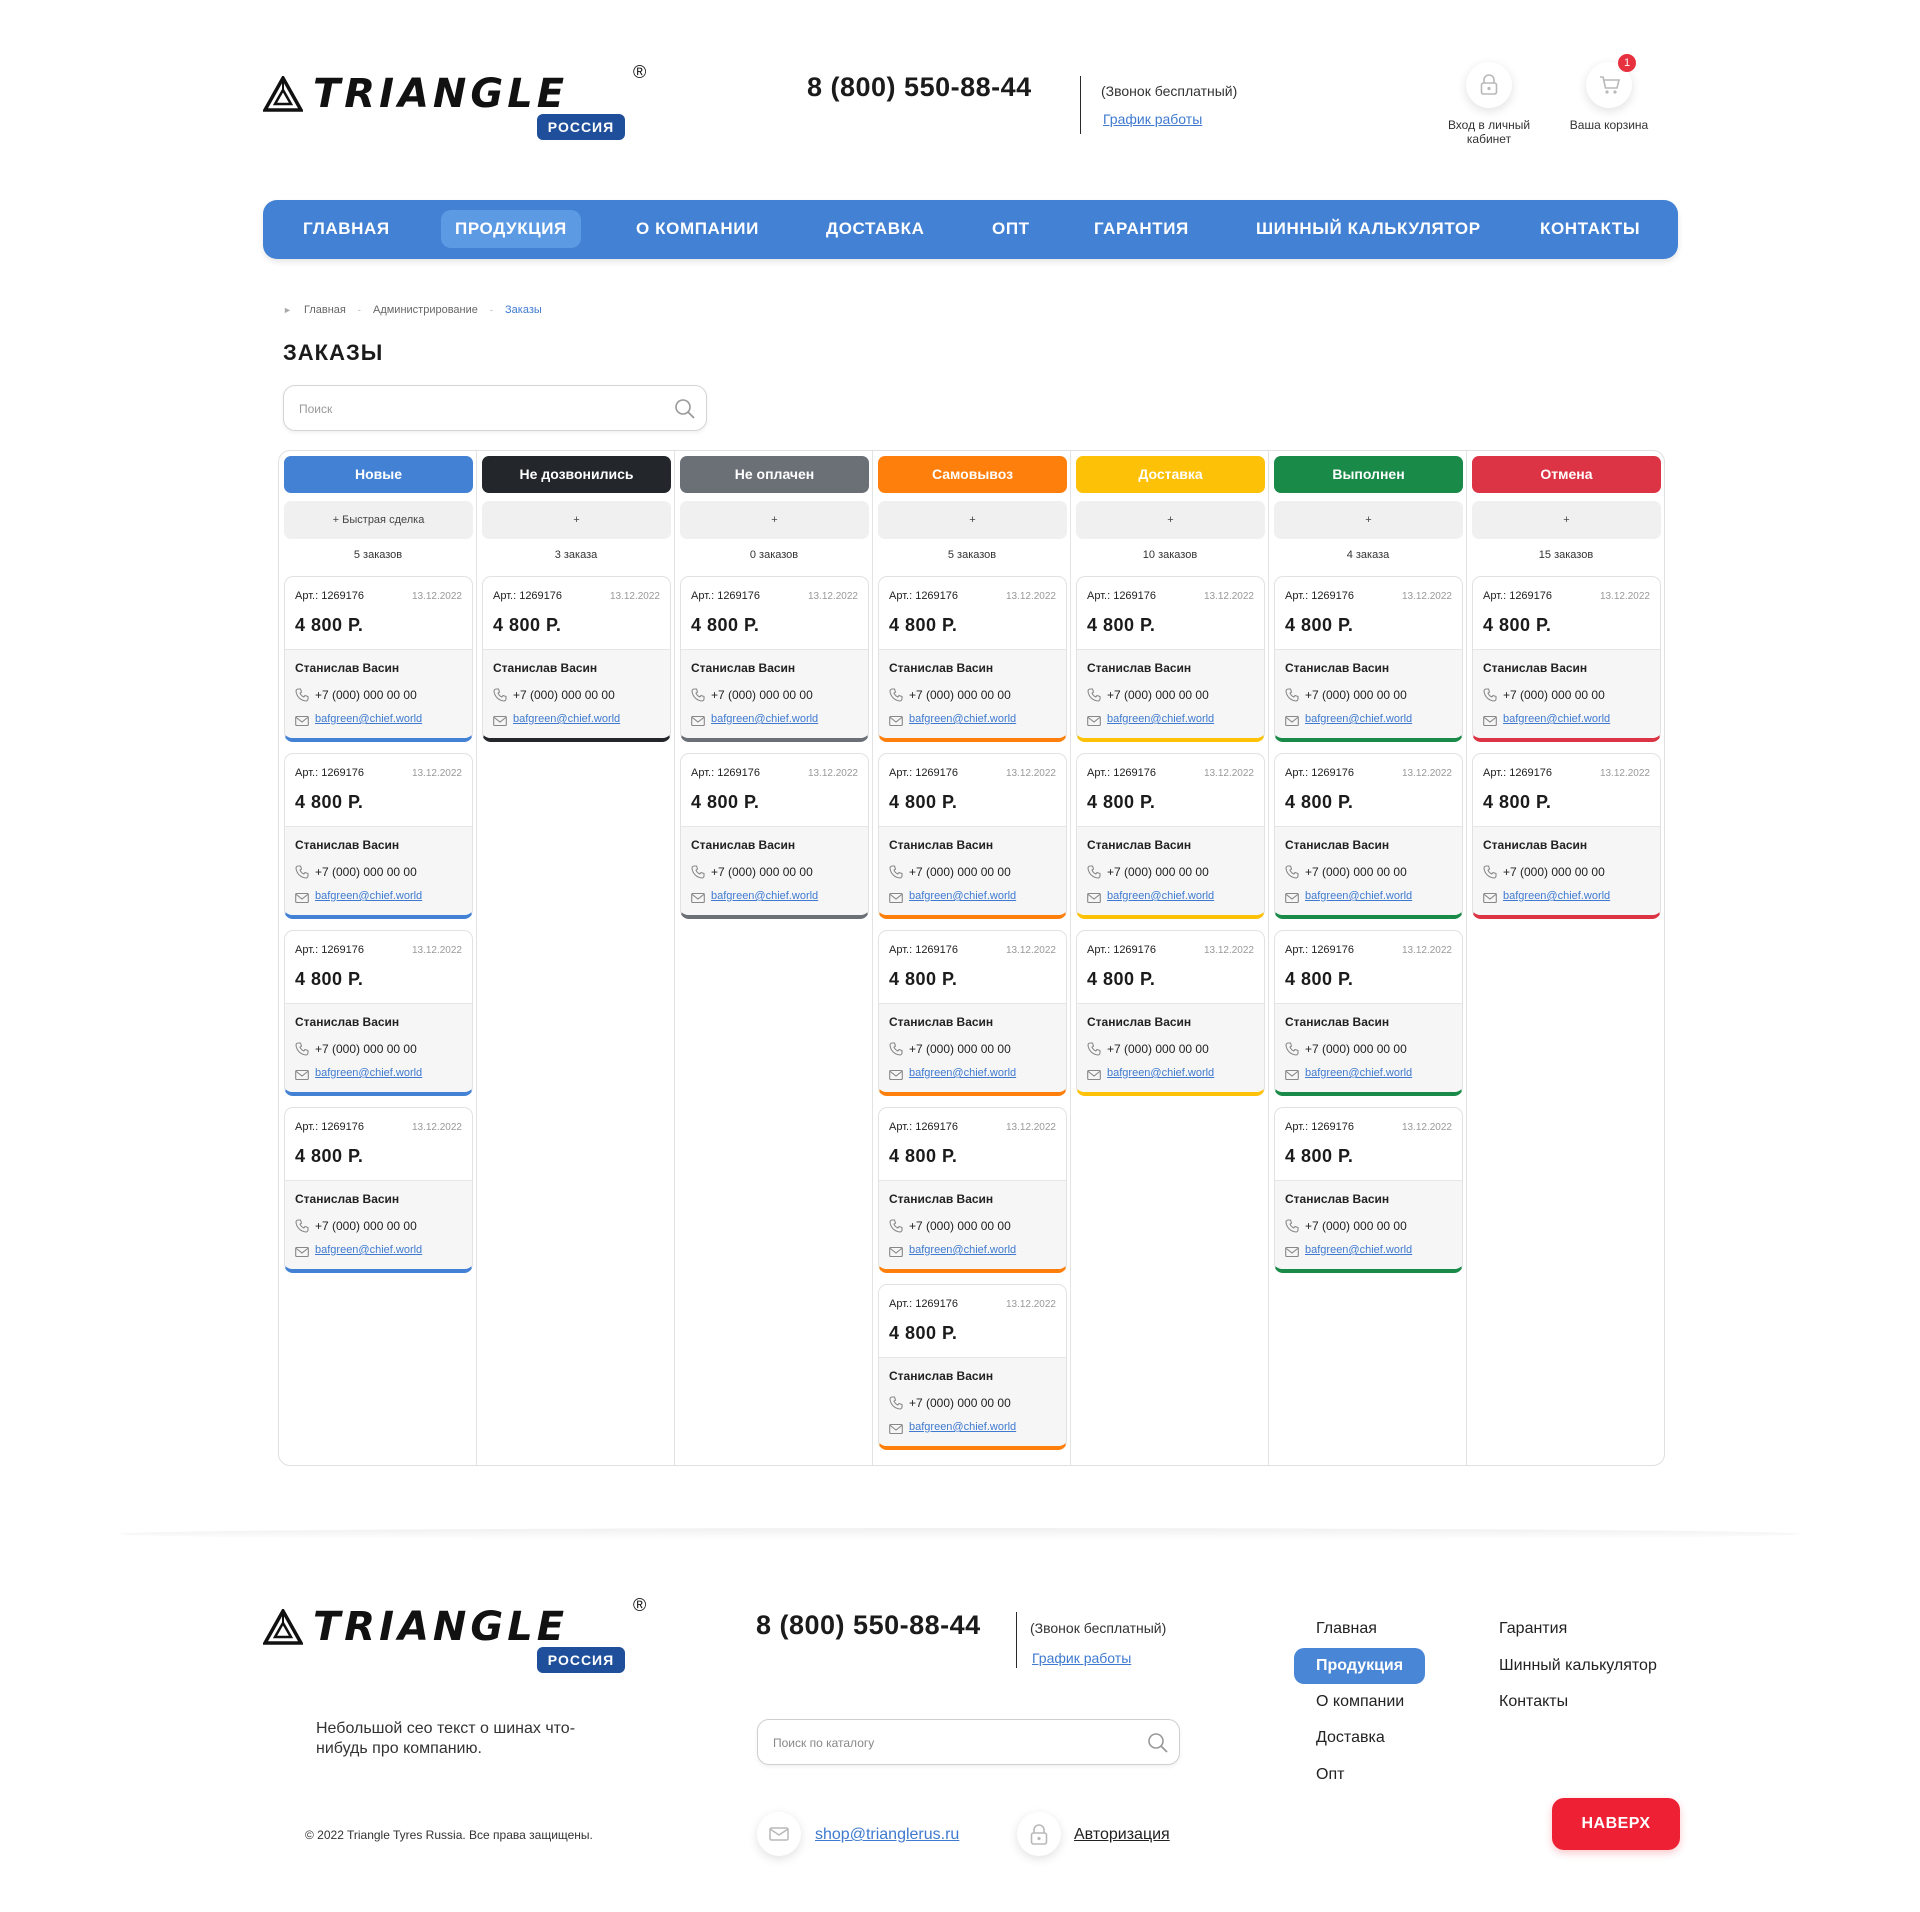  I want to click on footer-nav-contacts: Контакты, so click(1533, 1702).